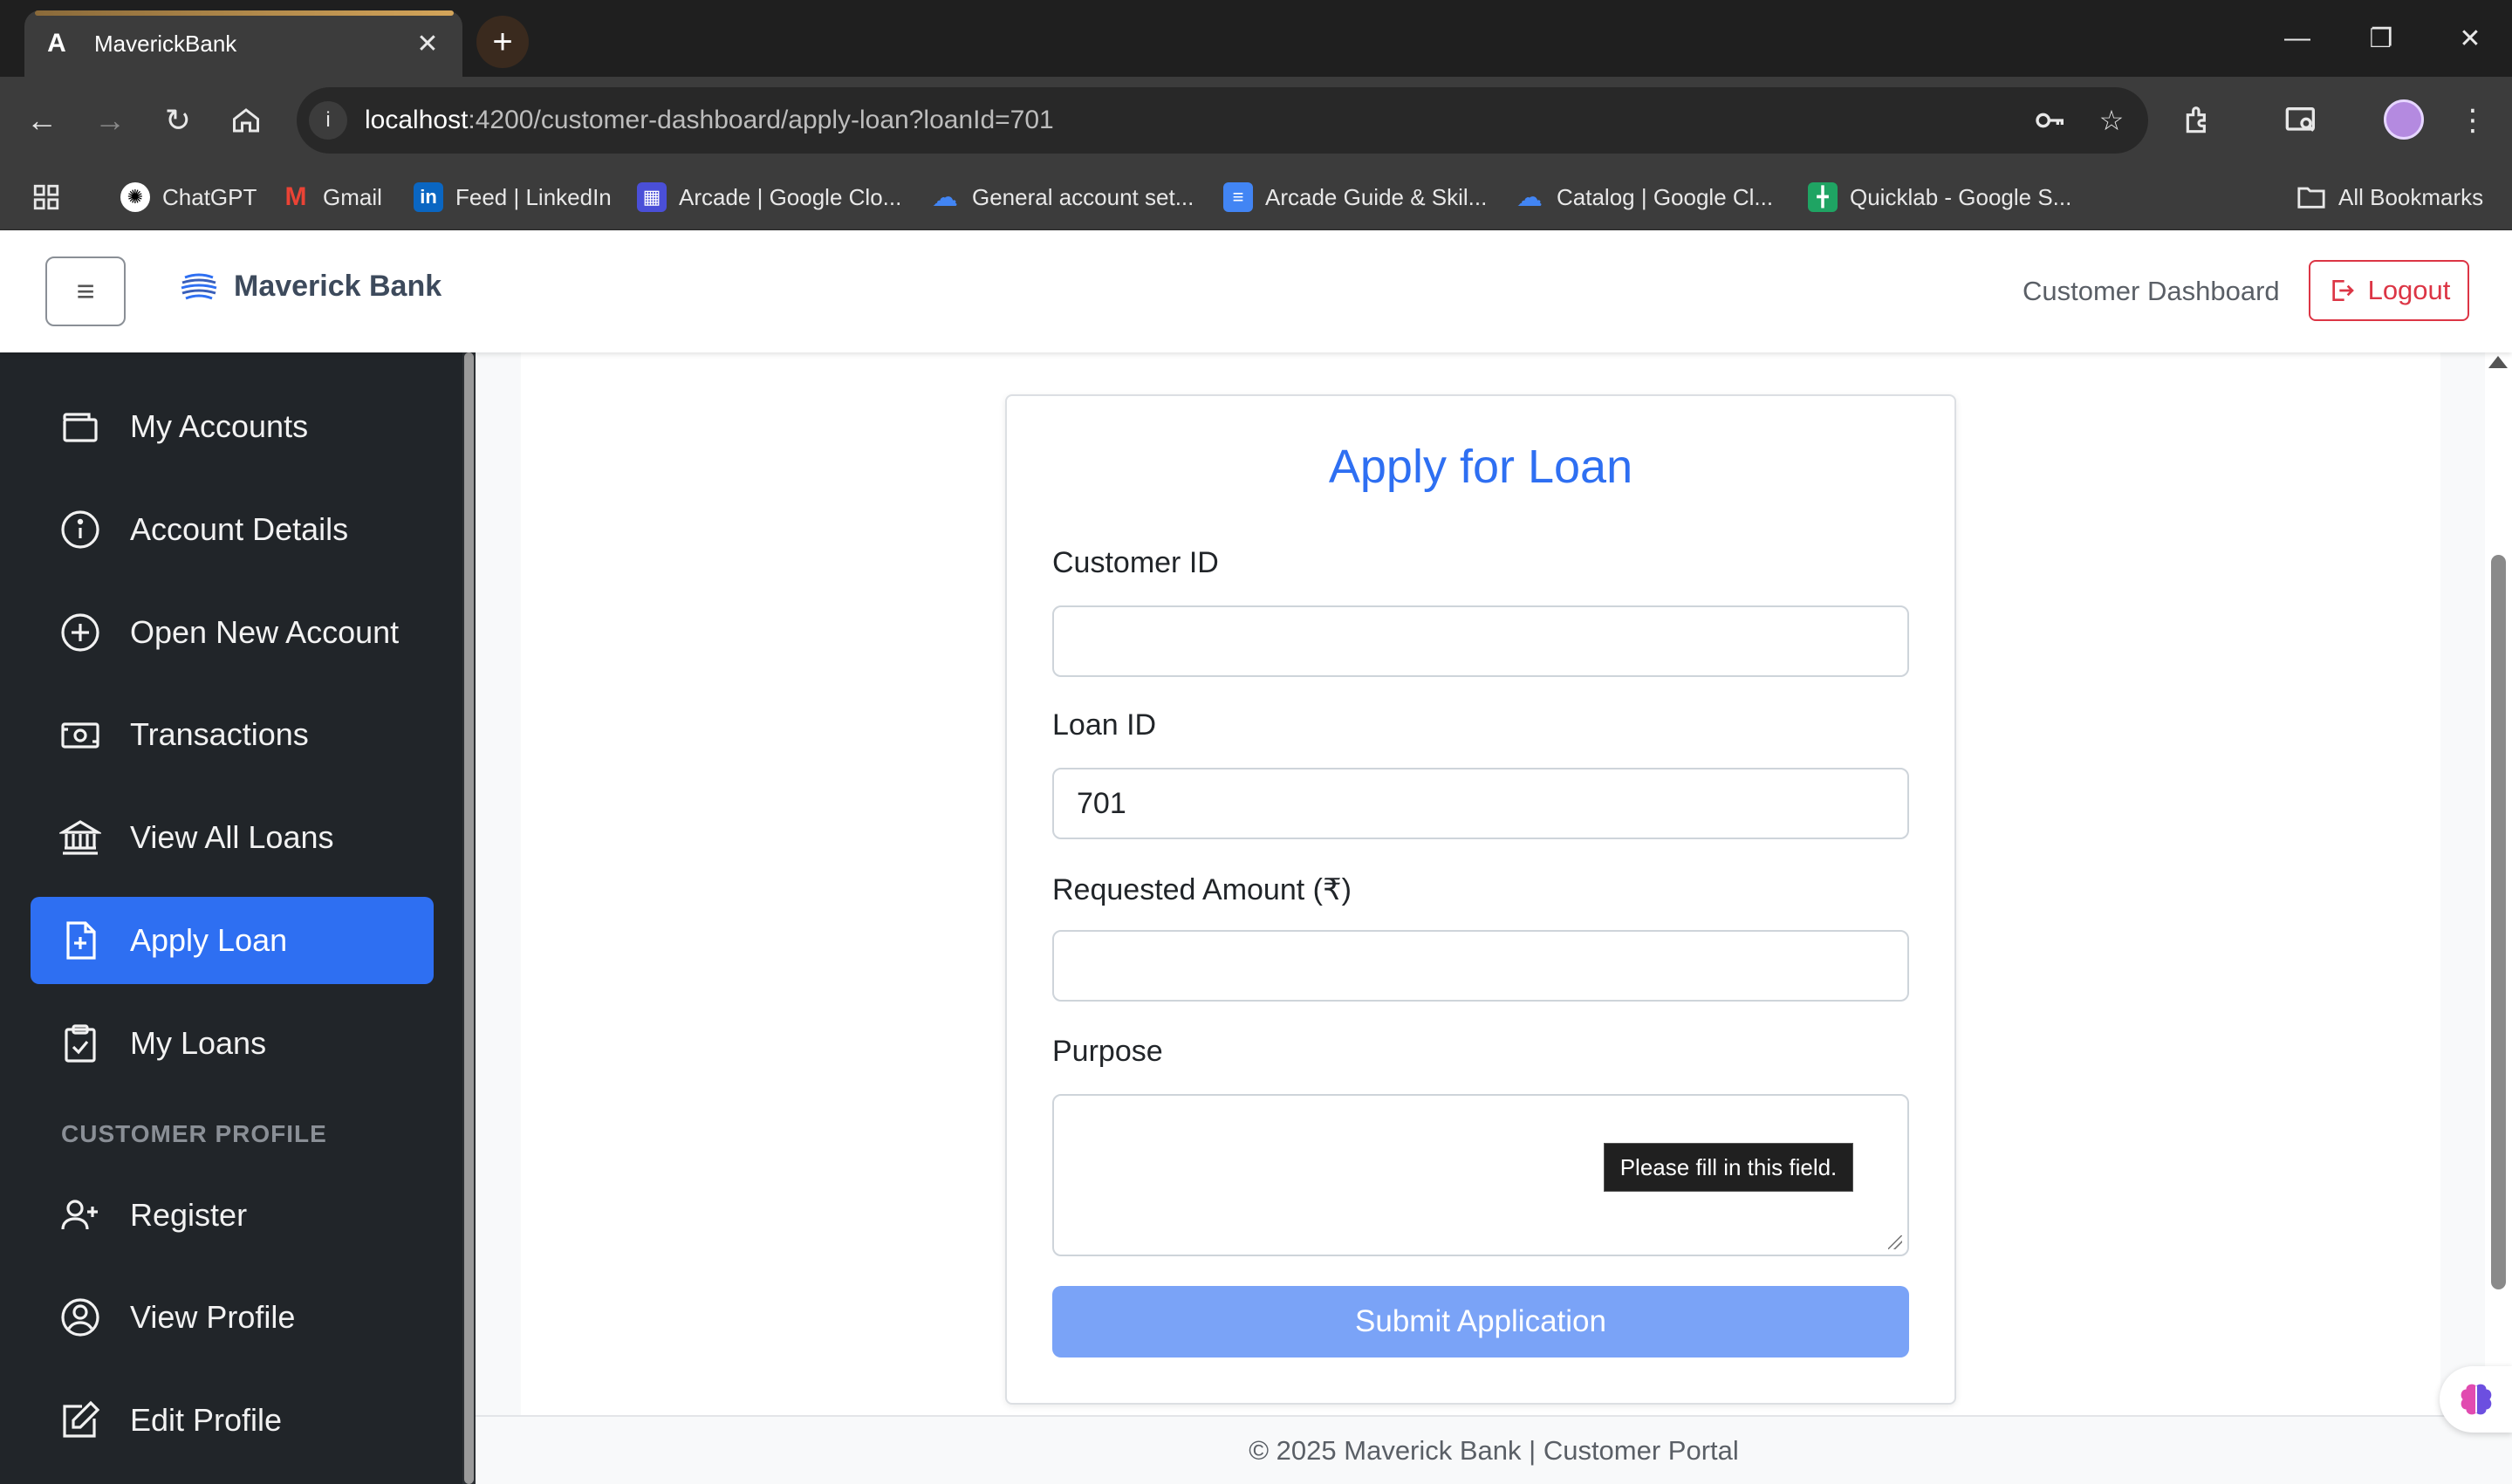 The image size is (2512, 1484). I want to click on page-scrollbar-thumb, so click(2498, 922).